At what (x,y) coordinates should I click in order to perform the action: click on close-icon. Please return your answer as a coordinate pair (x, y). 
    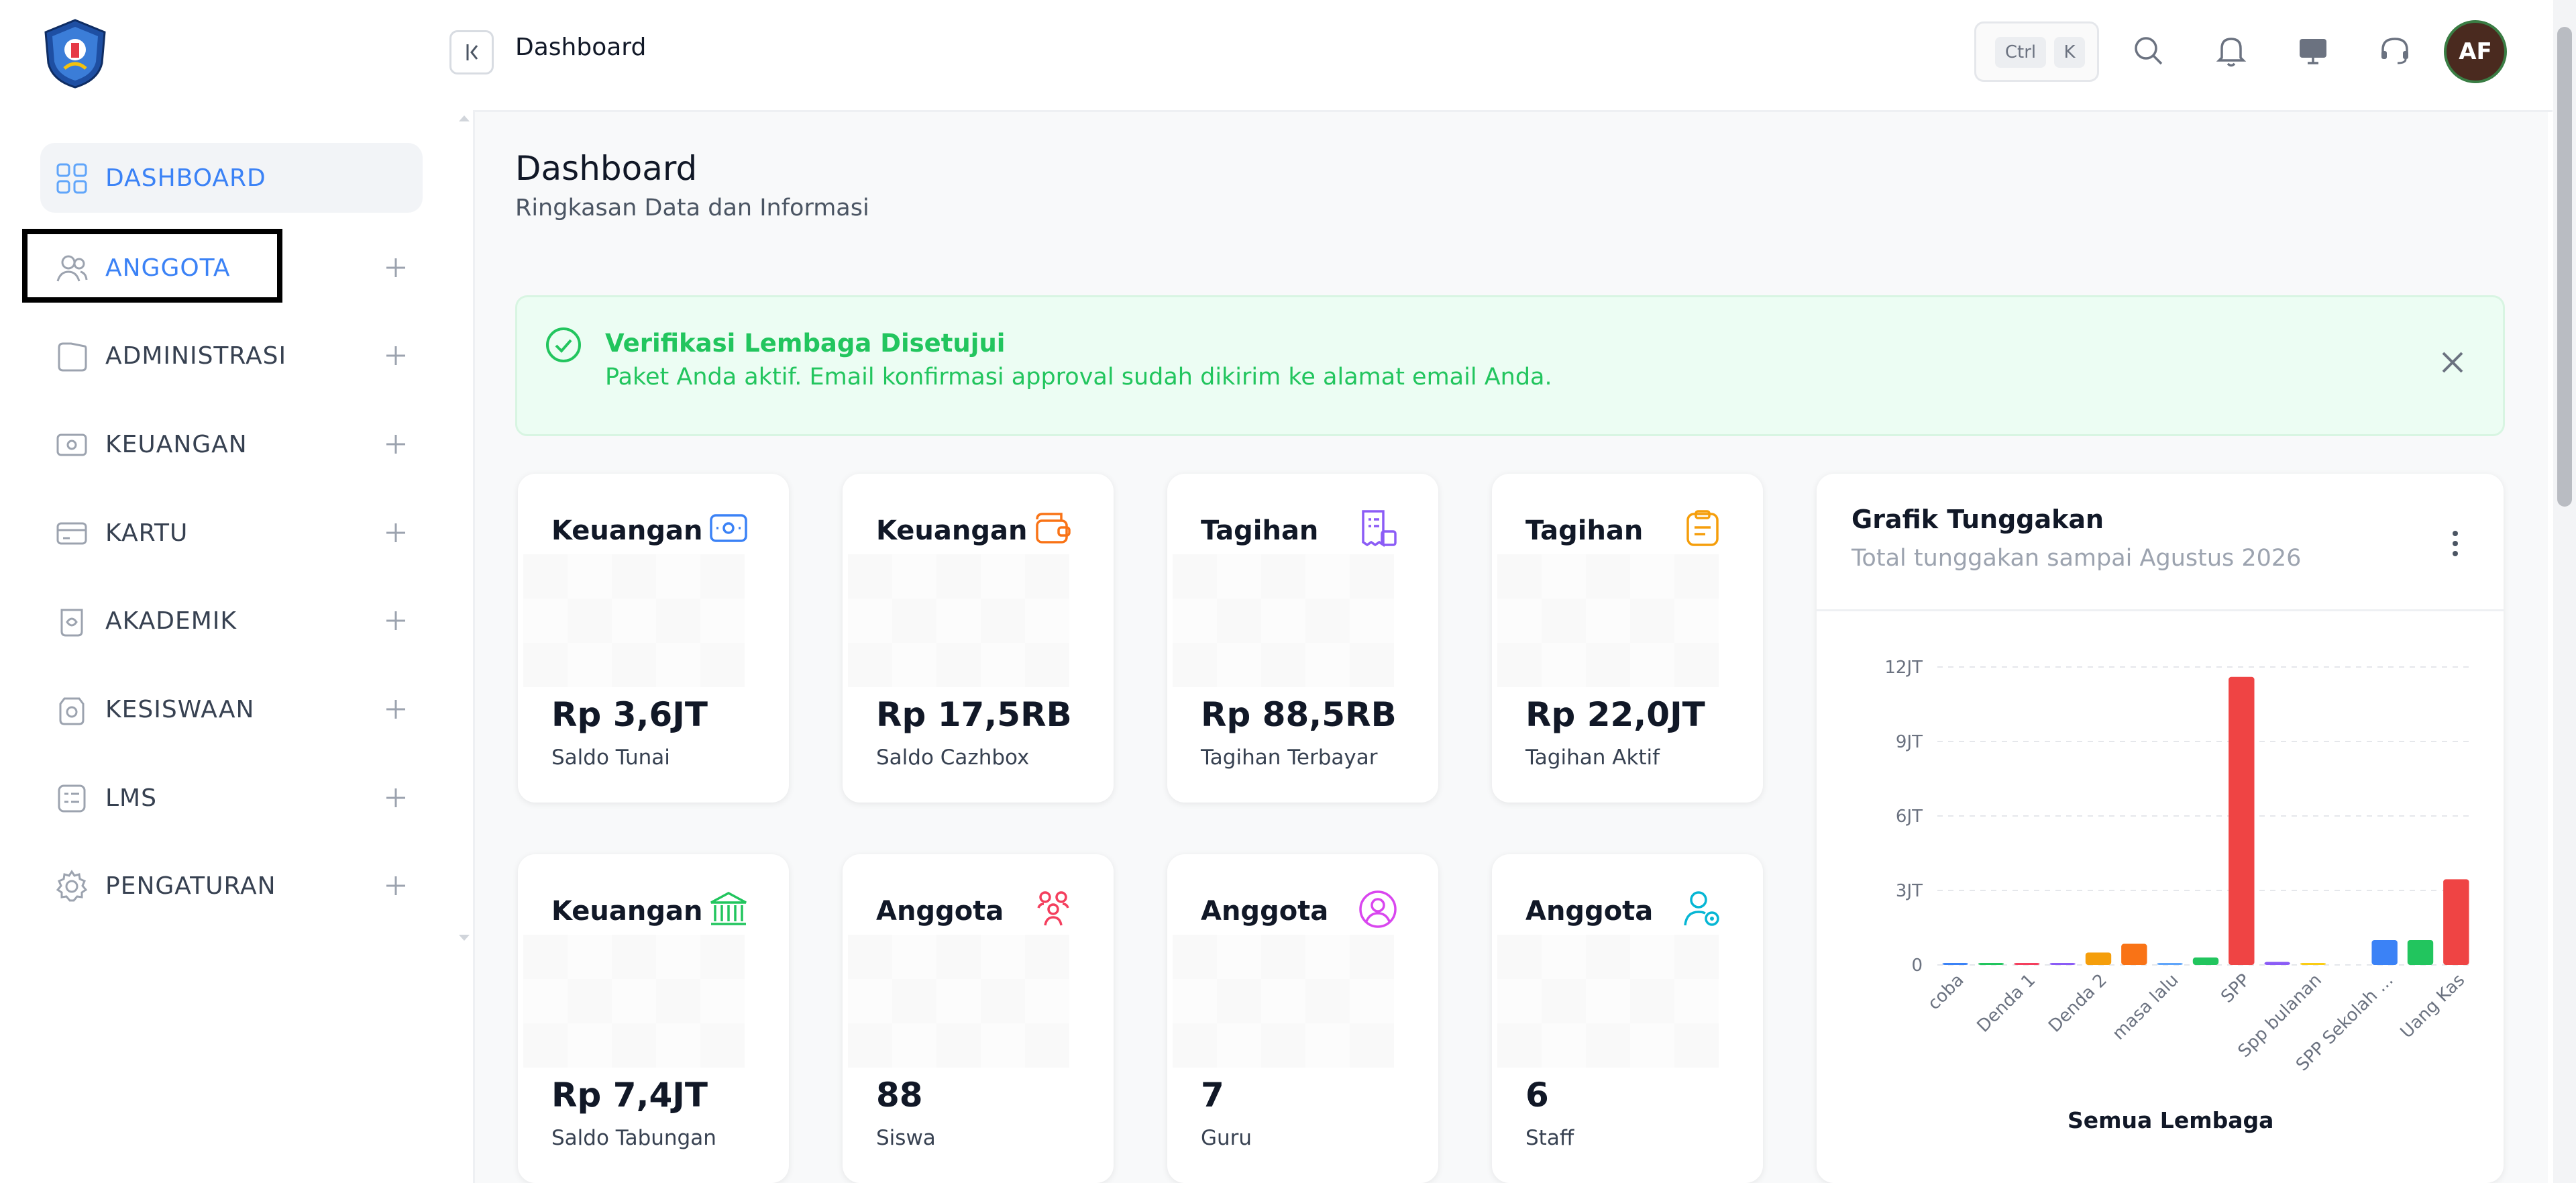
    Looking at the image, I should click on (2452, 362).